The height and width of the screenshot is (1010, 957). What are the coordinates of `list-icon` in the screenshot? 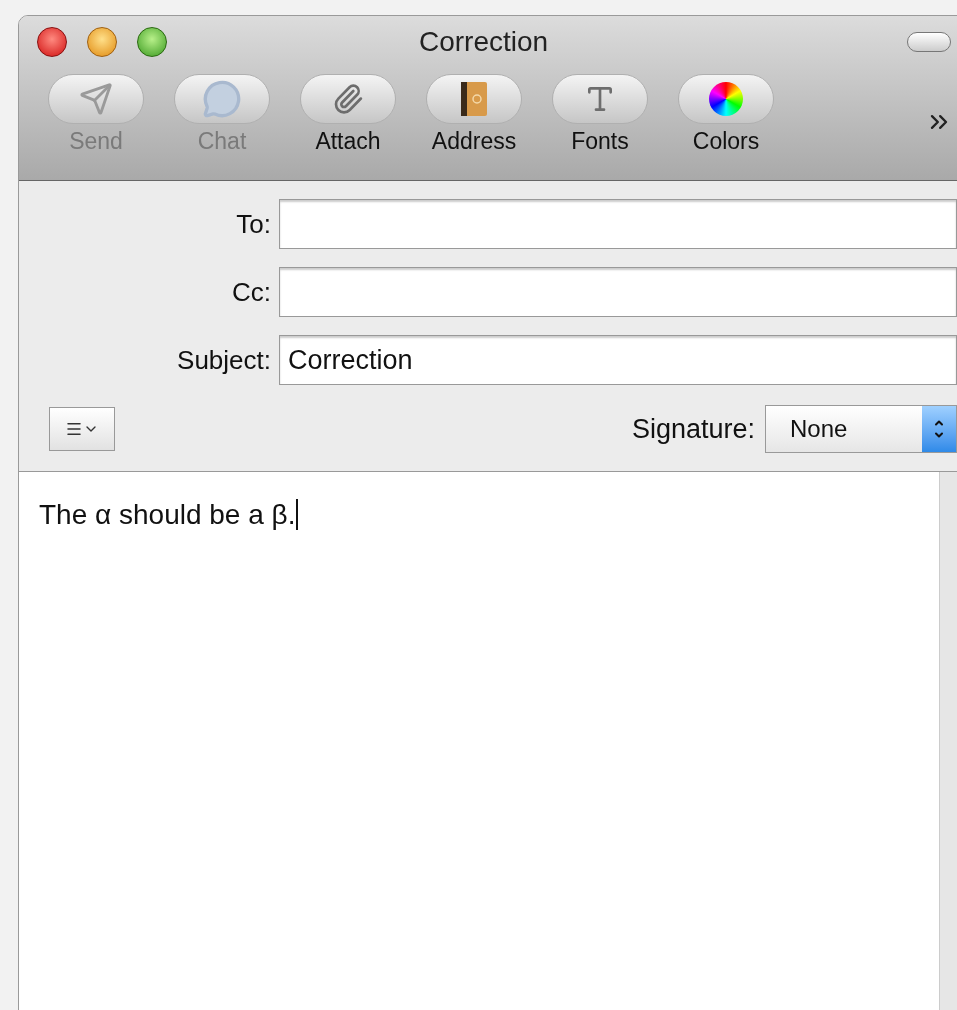 It's located at (74, 429).